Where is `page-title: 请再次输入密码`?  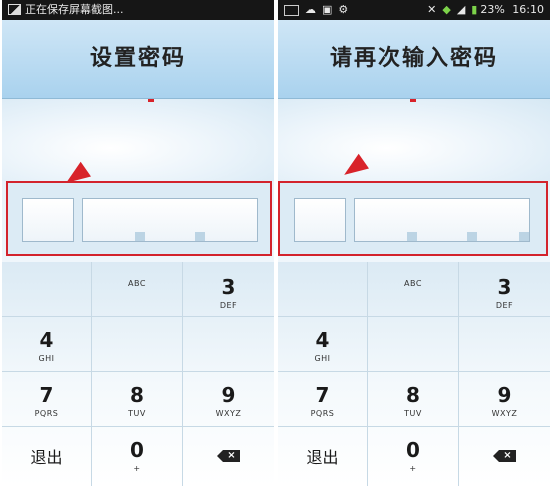
page-title: 请再次输入密码 is located at coordinates (414, 59).